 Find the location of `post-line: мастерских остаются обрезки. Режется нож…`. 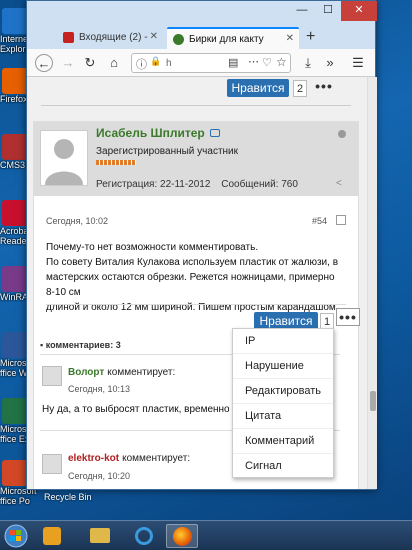

post-line: мастерских остаются обрезки. Режется нож… is located at coordinates (190, 285).